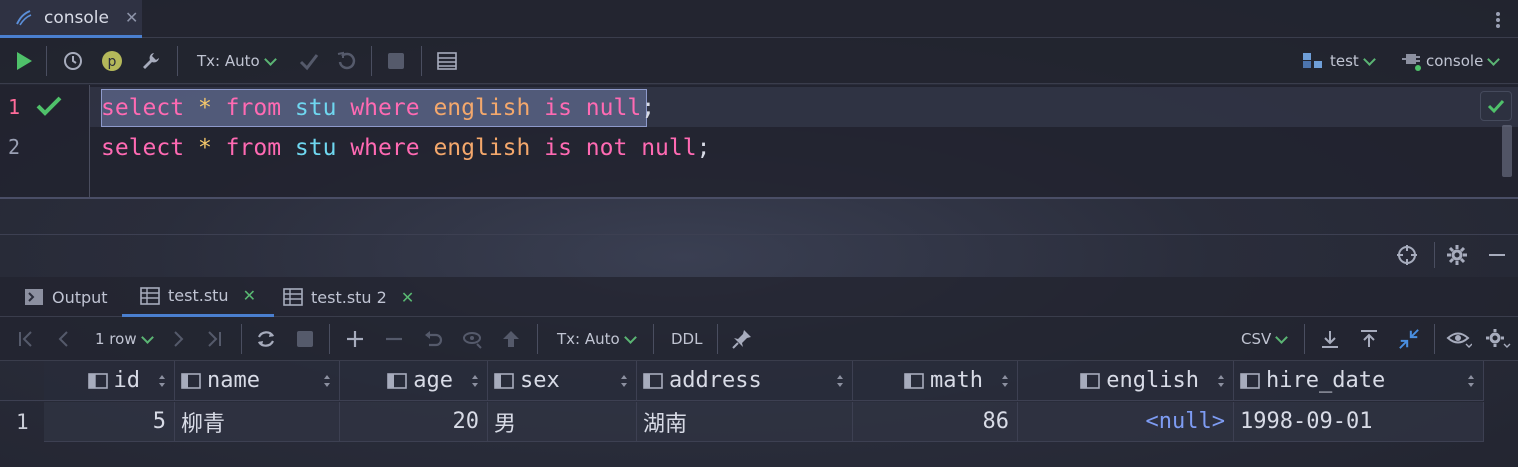 Image resolution: width=1518 pixels, height=467 pixels. Describe the element at coordinates (597, 339) in the screenshot. I see `results-transaction-mode-dropdown: Tx: Auto` at that location.